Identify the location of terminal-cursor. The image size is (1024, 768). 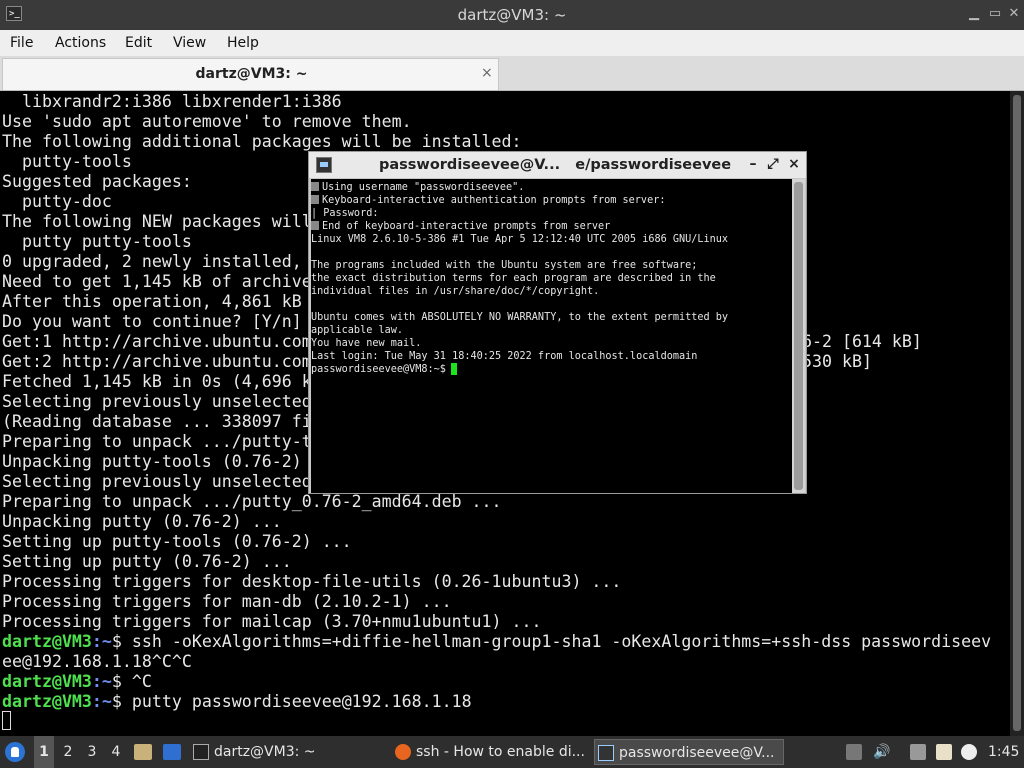
(6, 720).